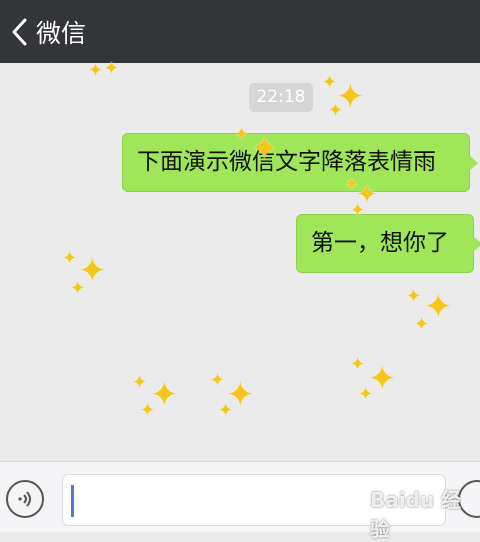 The width and height of the screenshot is (480, 542). What do you see at coordinates (300, 162) in the screenshot?
I see `message-bubble: 下面演示微信文字降落表情雨` at bounding box center [300, 162].